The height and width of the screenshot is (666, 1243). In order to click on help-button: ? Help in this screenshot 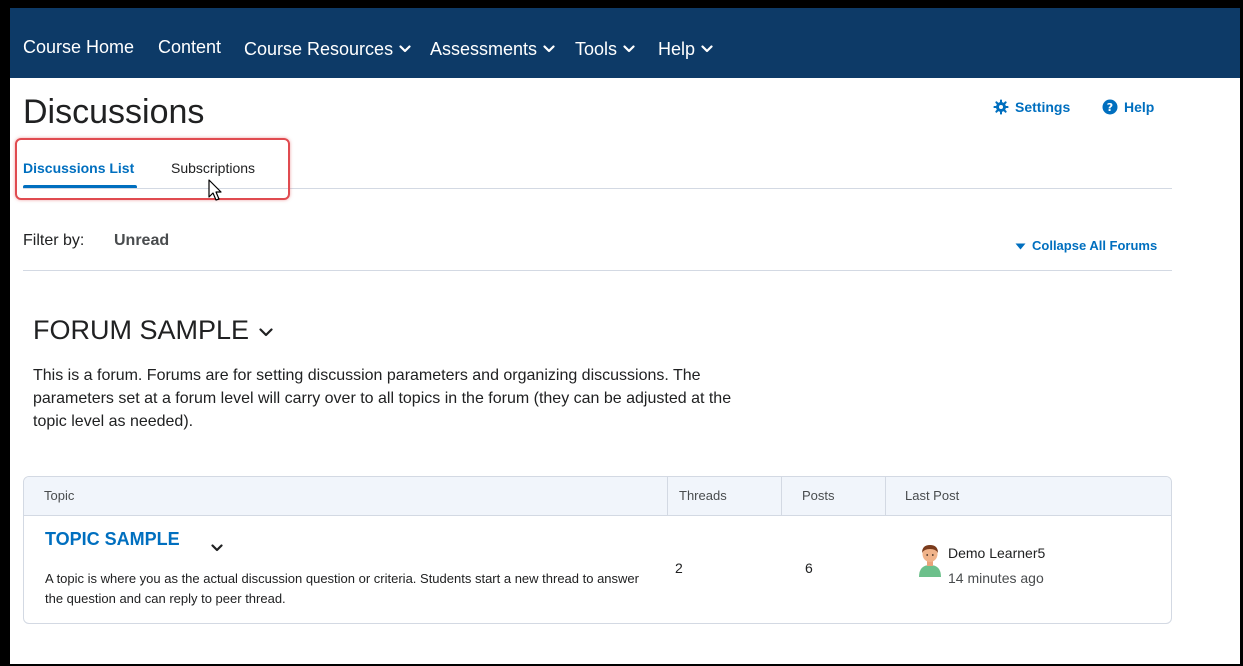, I will do `click(1128, 107)`.